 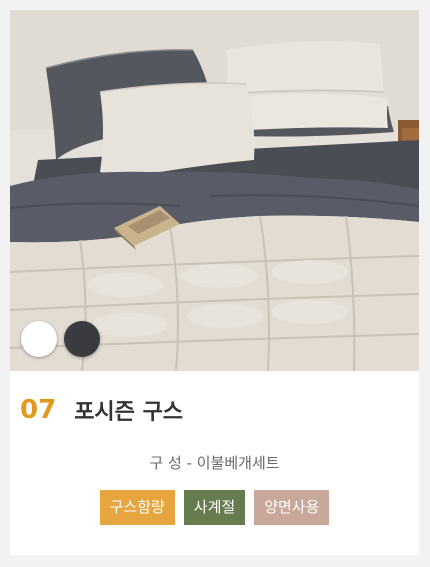 I want to click on tag-reversible: 양면사용, so click(x=292, y=507).